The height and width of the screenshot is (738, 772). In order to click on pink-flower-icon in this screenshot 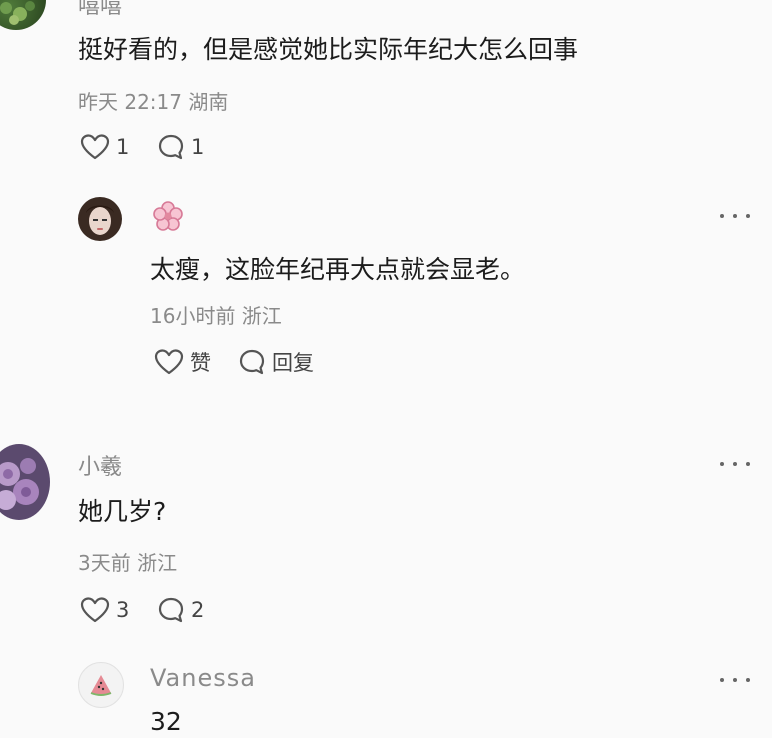, I will do `click(168, 216)`.